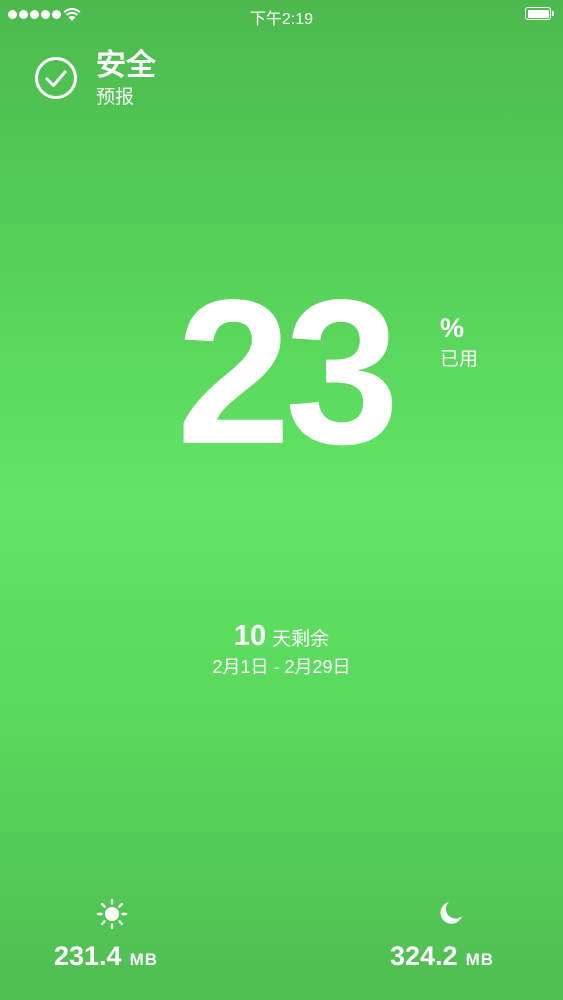 Image resolution: width=563 pixels, height=1000 pixels. What do you see at coordinates (56, 78) in the screenshot?
I see `checkmark-circle-icon` at bounding box center [56, 78].